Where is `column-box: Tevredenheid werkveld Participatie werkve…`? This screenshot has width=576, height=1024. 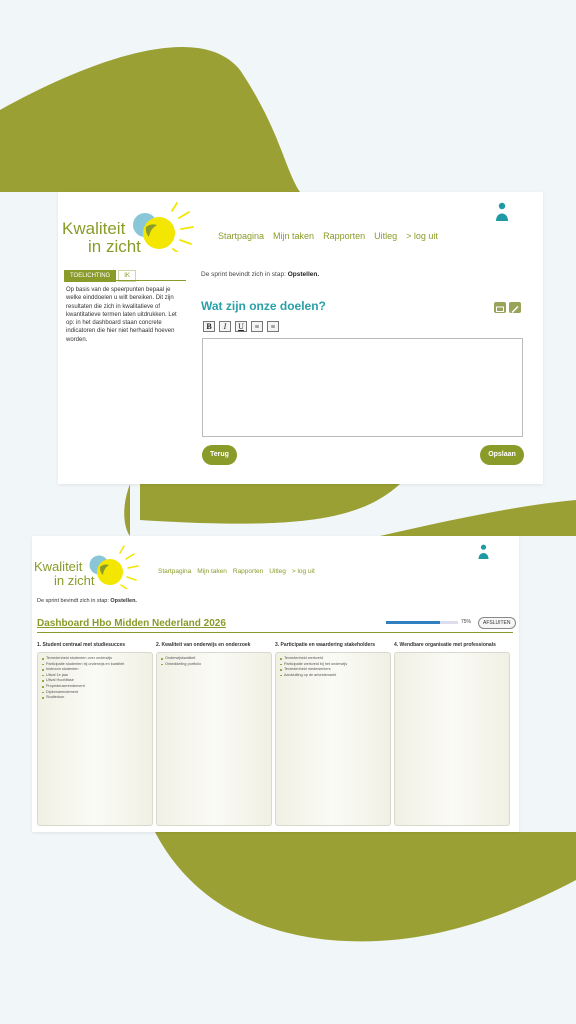 column-box: Tevredenheid werkveld Participatie werkve… is located at coordinates (333, 739).